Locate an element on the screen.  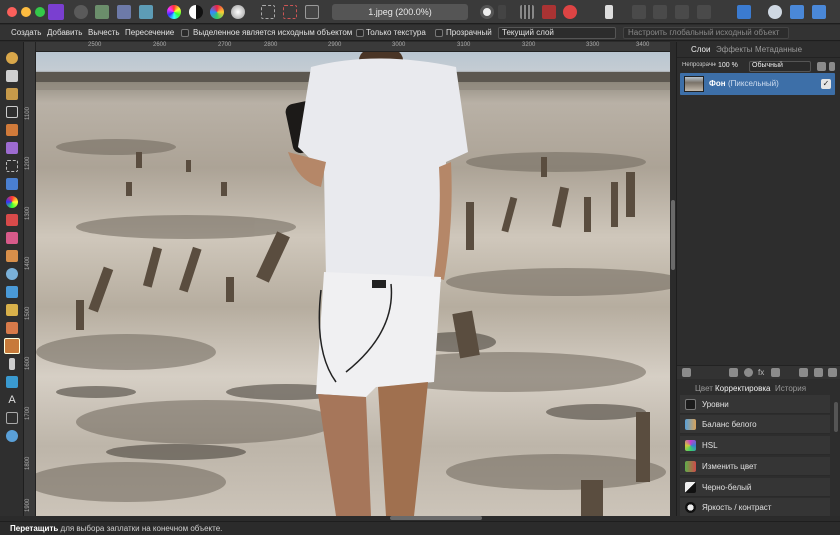
snapping-icon is located at coordinates (549, 12).